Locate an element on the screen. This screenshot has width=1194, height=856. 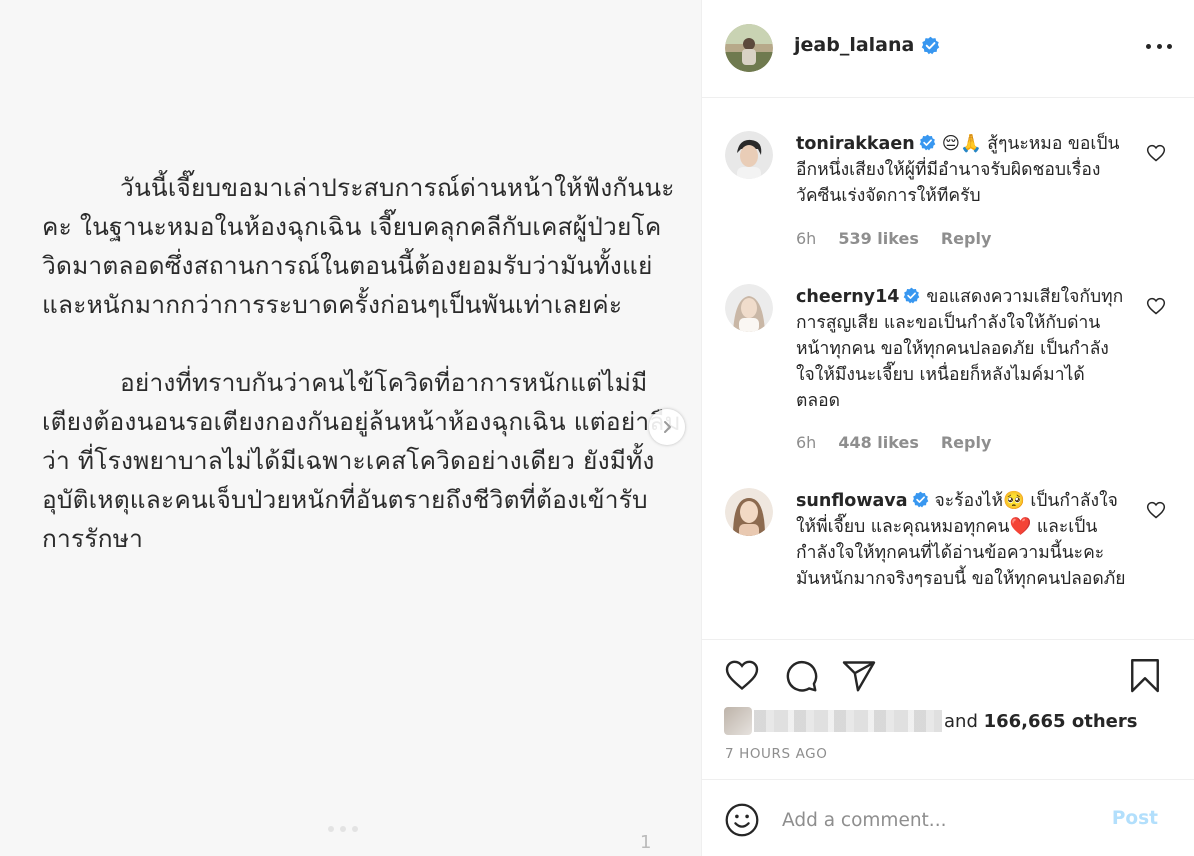
post-timestamp: 7 HOURS AGO is located at coordinates (776, 754).